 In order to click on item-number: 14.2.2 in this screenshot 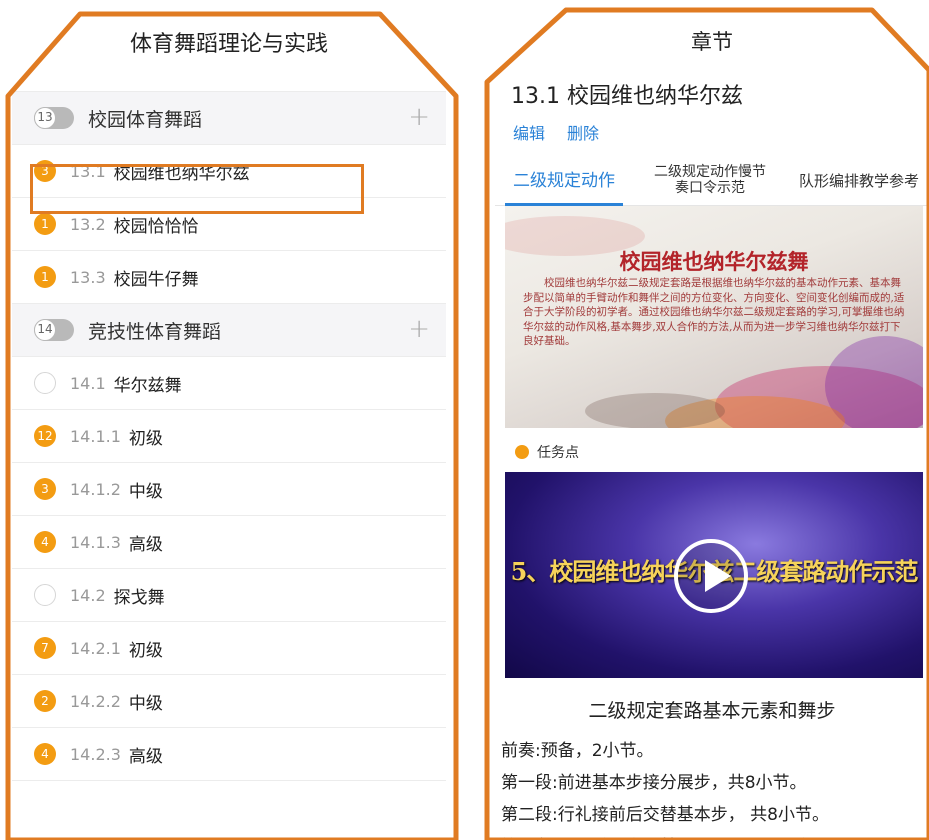, I will do `click(95, 701)`.